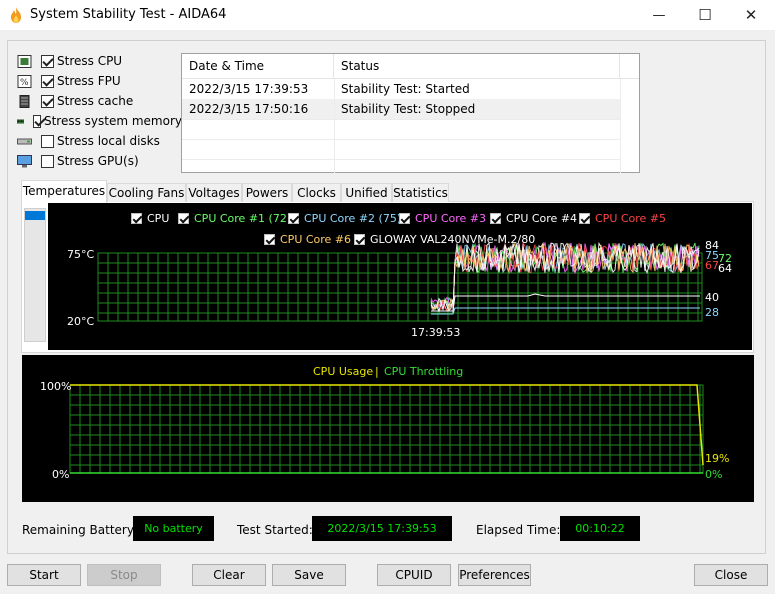 The width and height of the screenshot is (775, 594). I want to click on usage-y-max-label: 100%, so click(55, 386).